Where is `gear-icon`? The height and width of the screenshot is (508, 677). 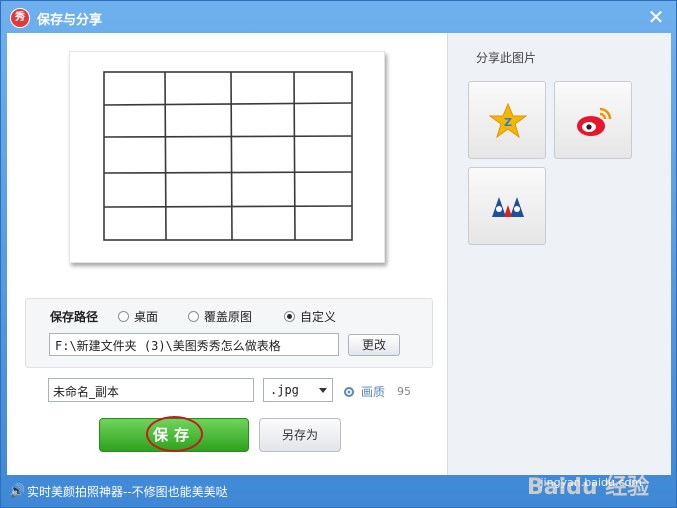
gear-icon is located at coordinates (349, 391).